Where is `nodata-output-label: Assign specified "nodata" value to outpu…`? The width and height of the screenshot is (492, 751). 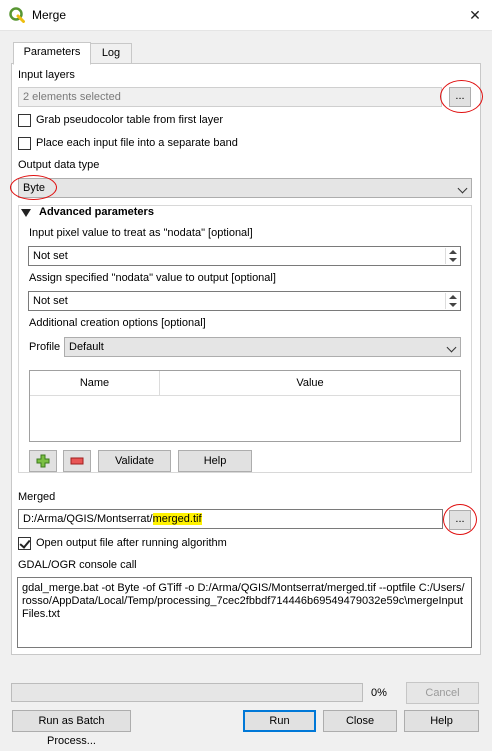 nodata-output-label: Assign specified "nodata" value to outpu… is located at coordinates (152, 278).